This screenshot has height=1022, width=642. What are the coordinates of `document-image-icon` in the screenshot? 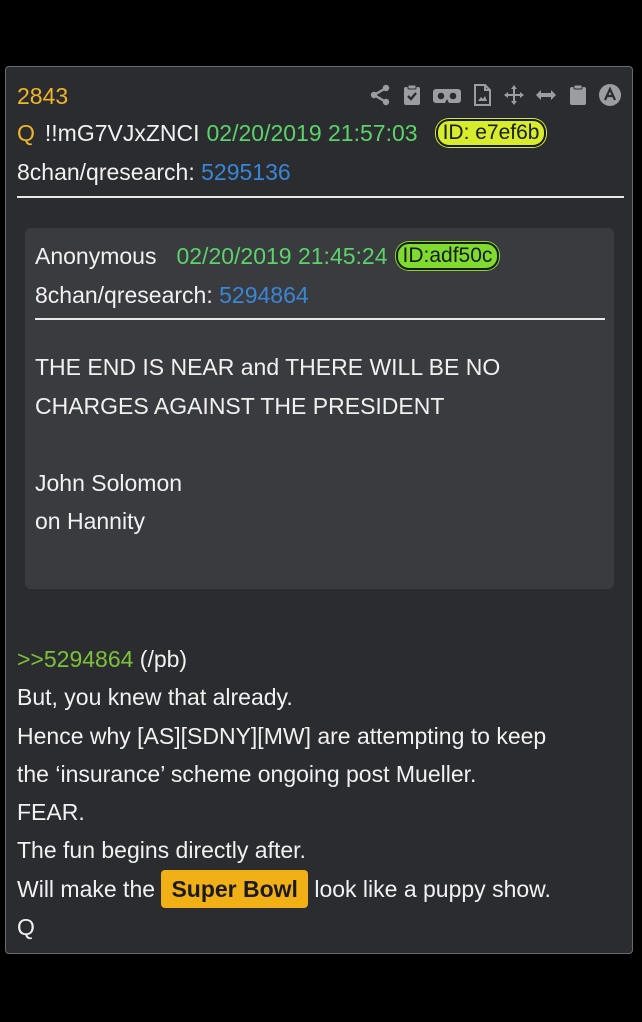 It's located at (482, 95).